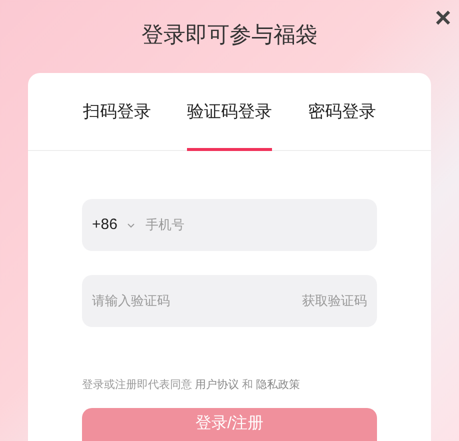 This screenshot has height=441, width=459. What do you see at coordinates (278, 385) in the screenshot?
I see `agreement-link: 隐私政策` at bounding box center [278, 385].